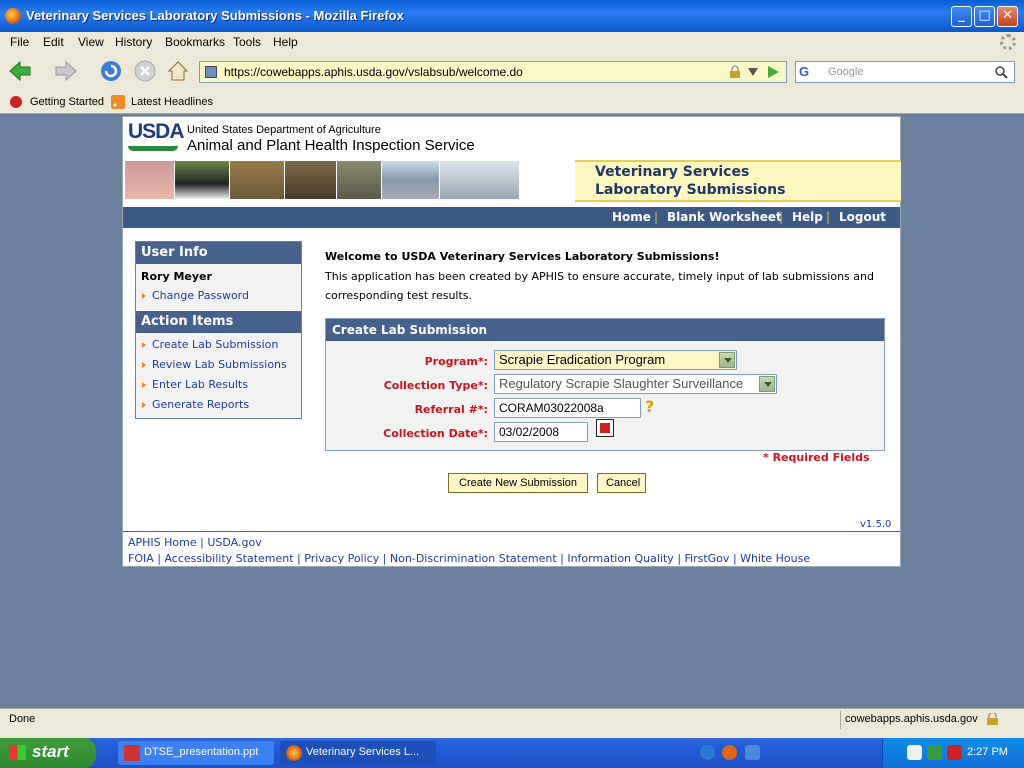  I want to click on footer-white-house: White House, so click(775, 558).